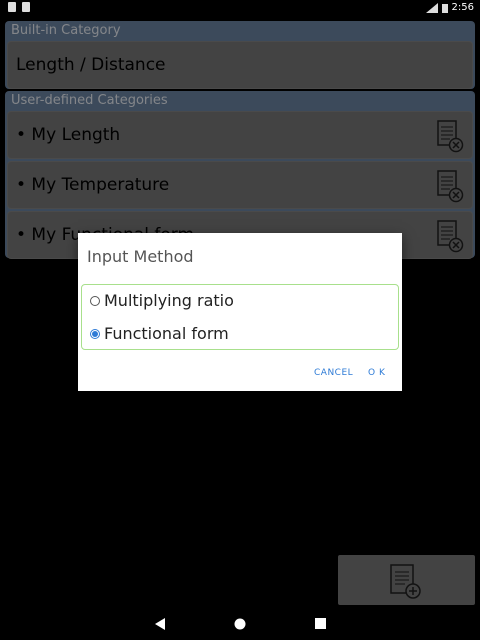 Image resolution: width=480 pixels, height=640 pixels. Describe the element at coordinates (449, 7) in the screenshot. I see `status-icons-right: 2:56` at that location.